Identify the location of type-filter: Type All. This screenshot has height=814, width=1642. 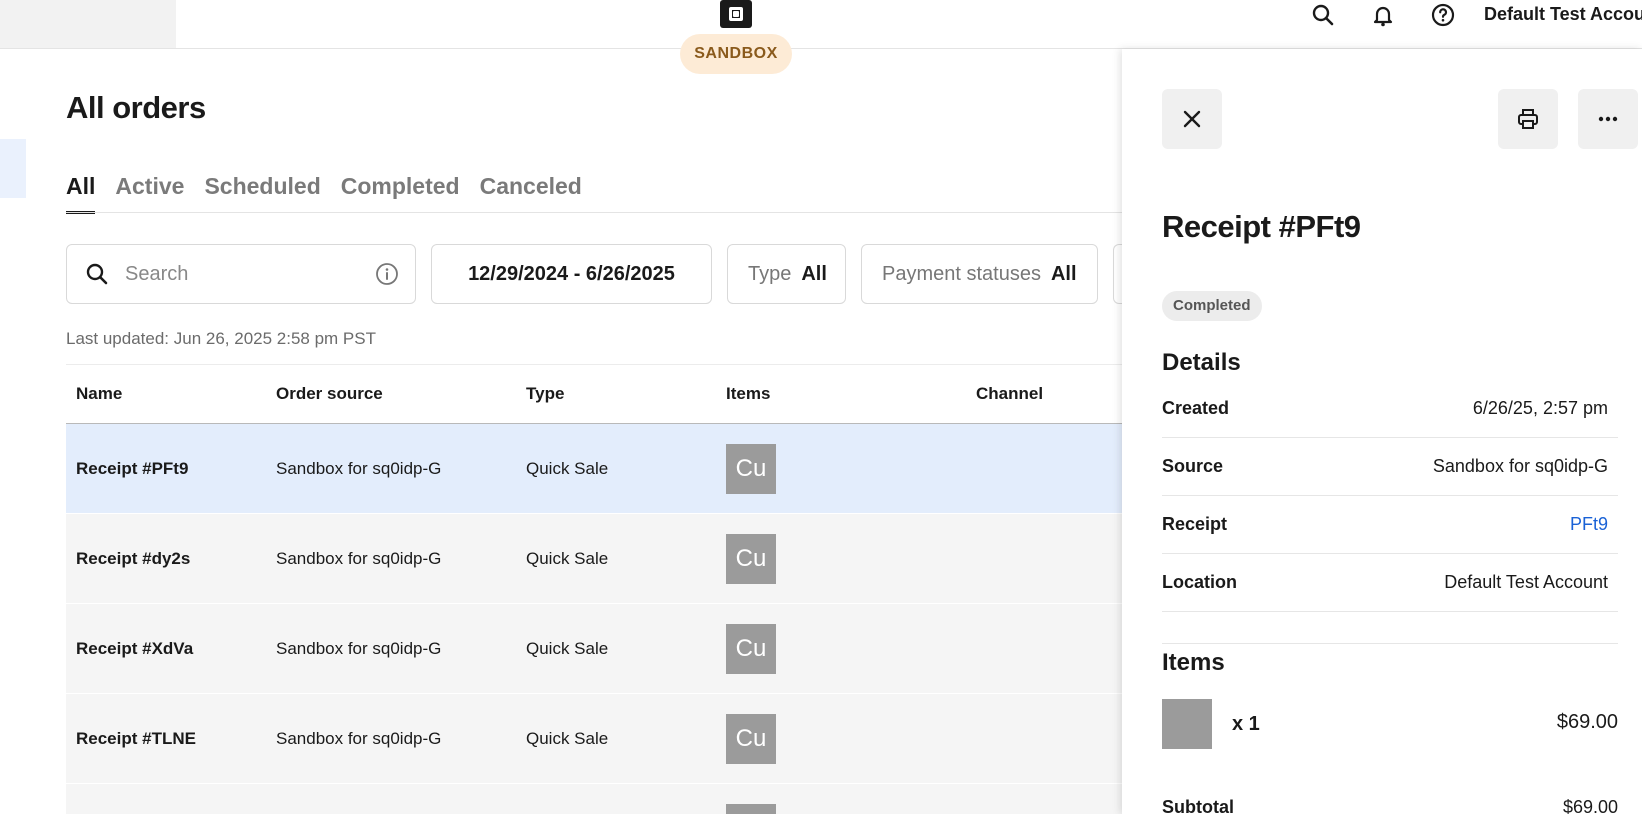
(786, 274).